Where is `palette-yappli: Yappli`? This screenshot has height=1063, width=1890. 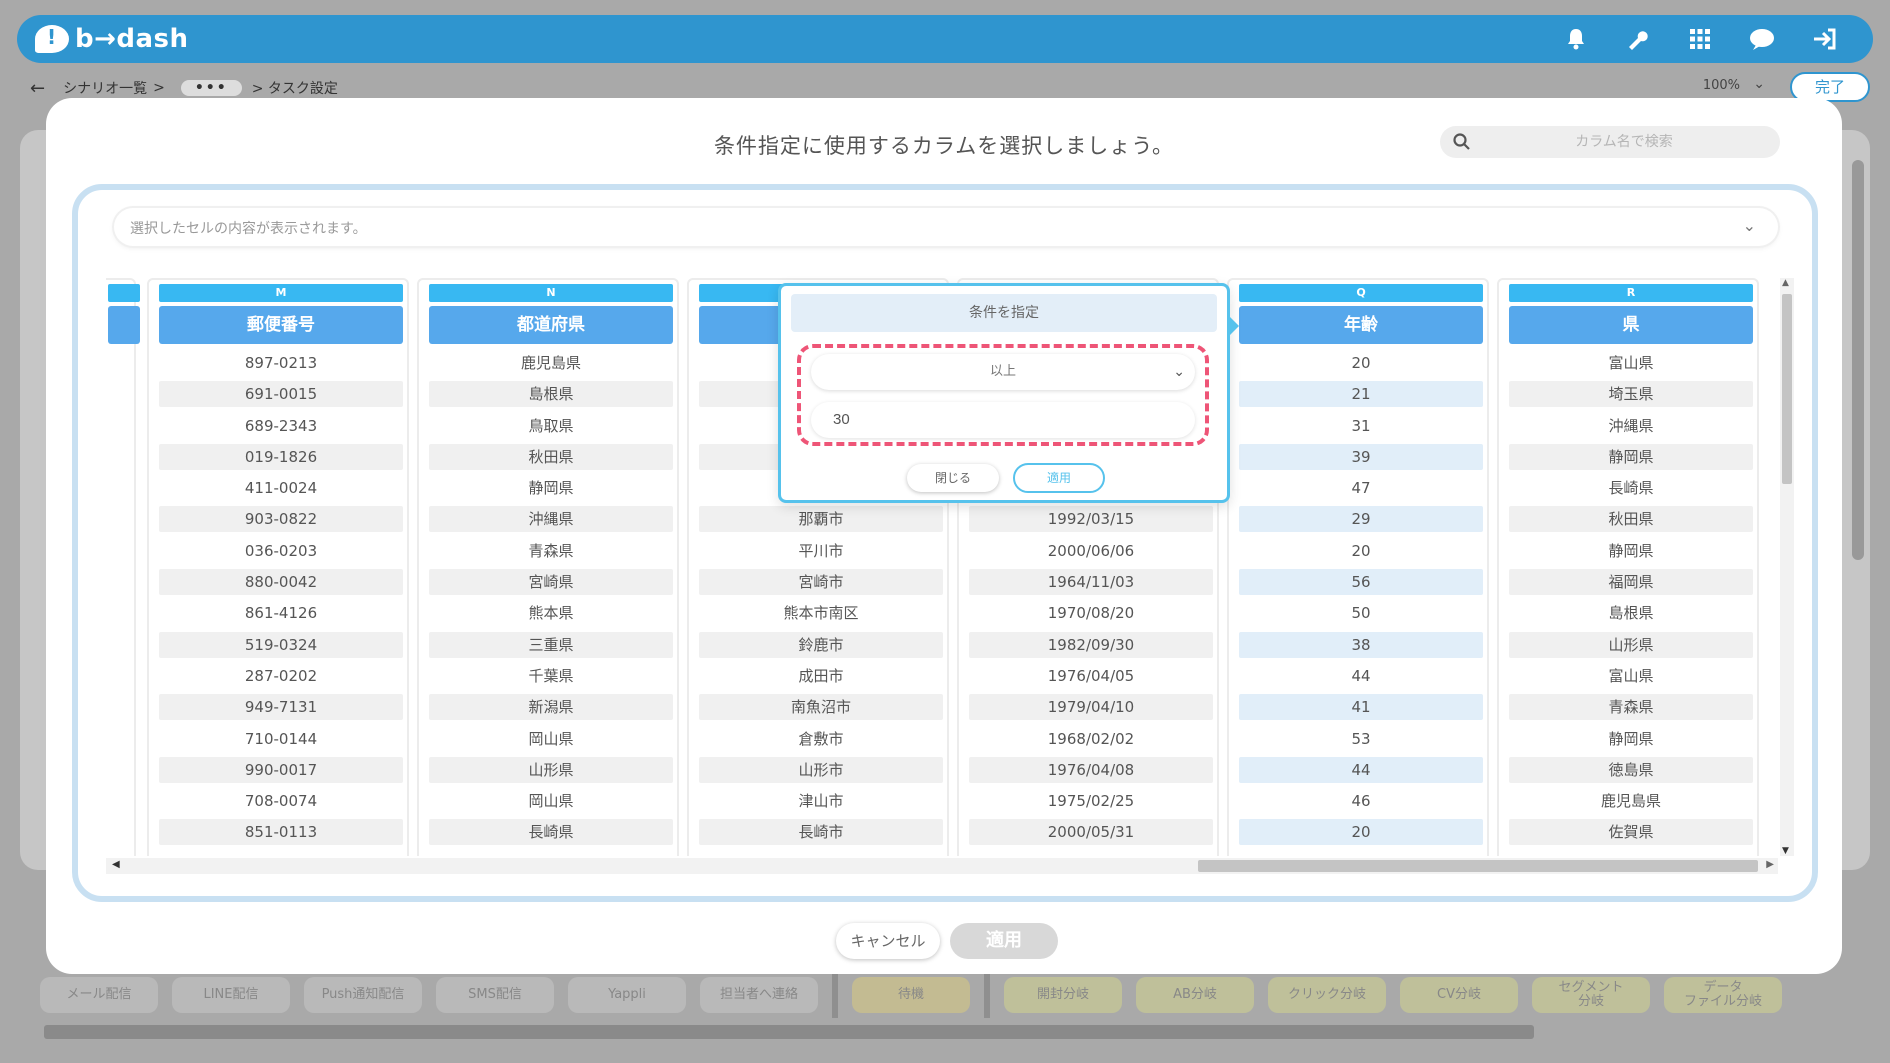 palette-yappli: Yappli is located at coordinates (627, 995).